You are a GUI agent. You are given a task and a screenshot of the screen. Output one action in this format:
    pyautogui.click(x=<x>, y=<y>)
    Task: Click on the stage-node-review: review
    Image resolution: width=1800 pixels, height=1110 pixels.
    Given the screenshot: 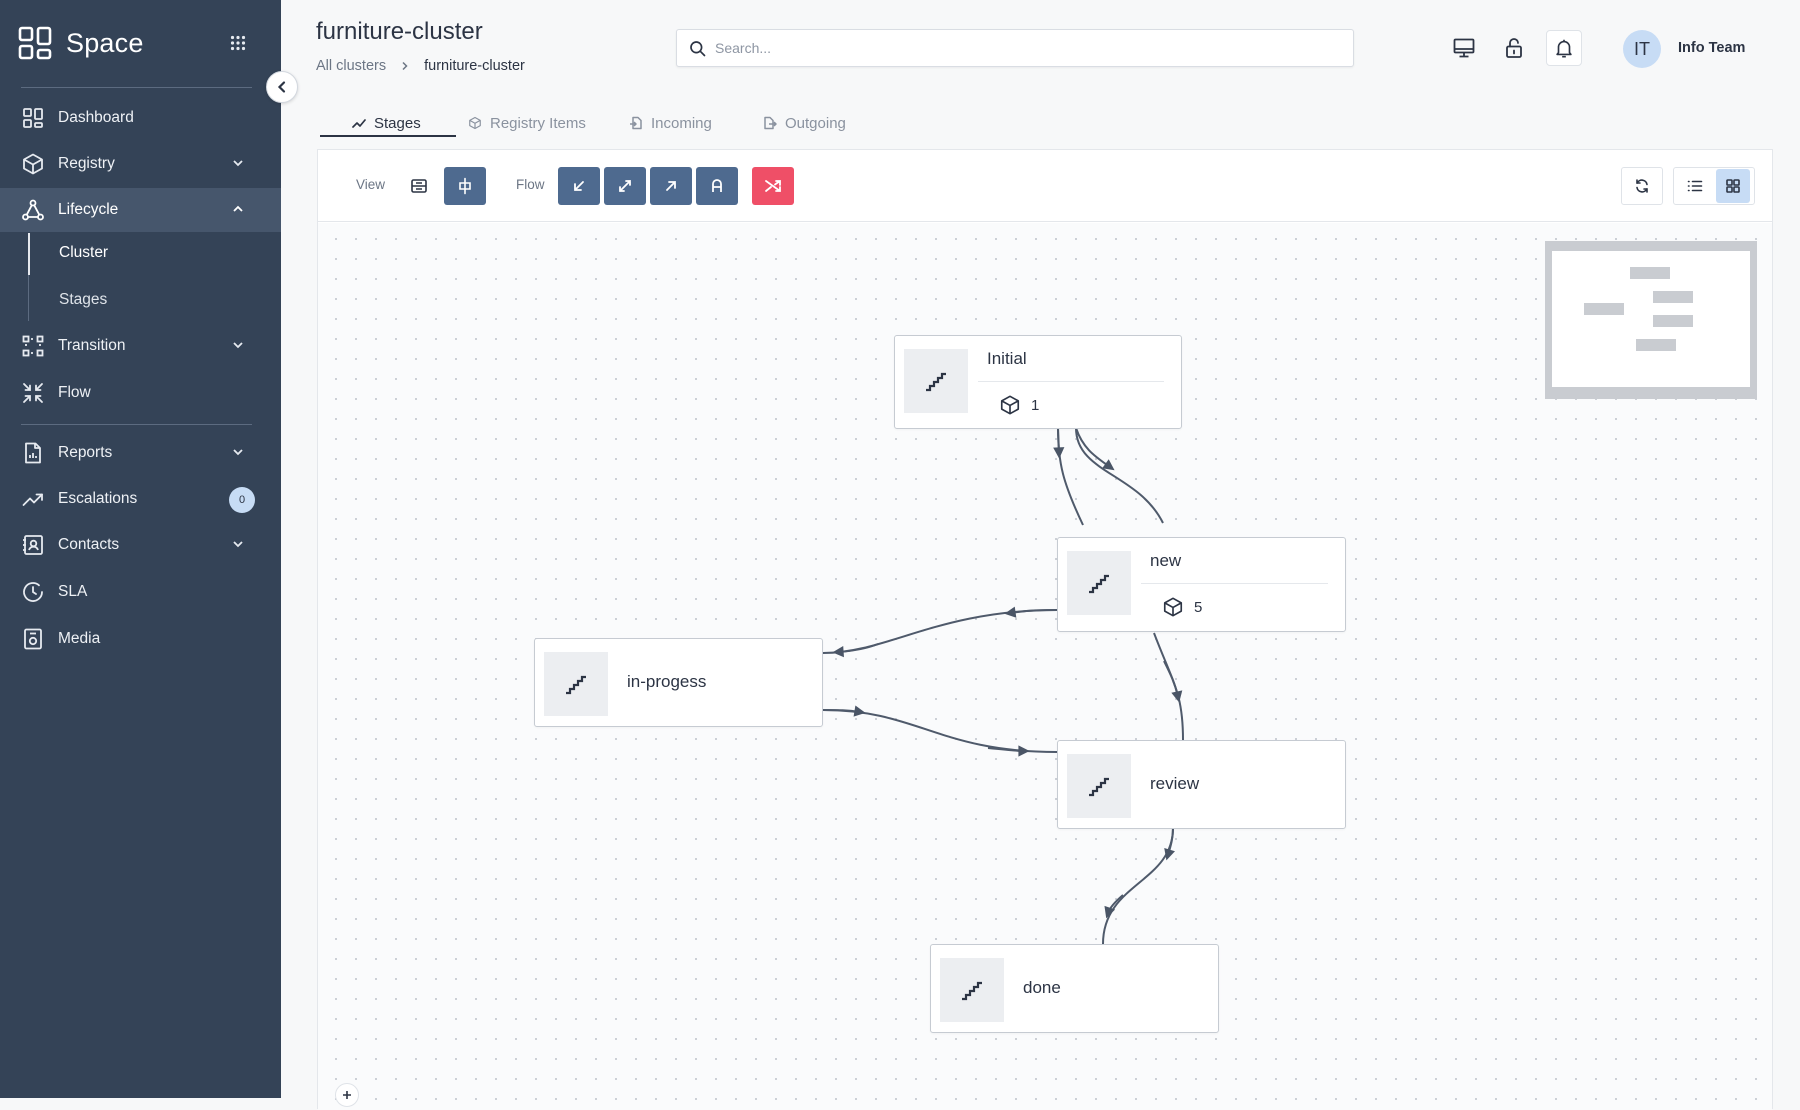 What is the action you would take?
    pyautogui.click(x=1201, y=784)
    